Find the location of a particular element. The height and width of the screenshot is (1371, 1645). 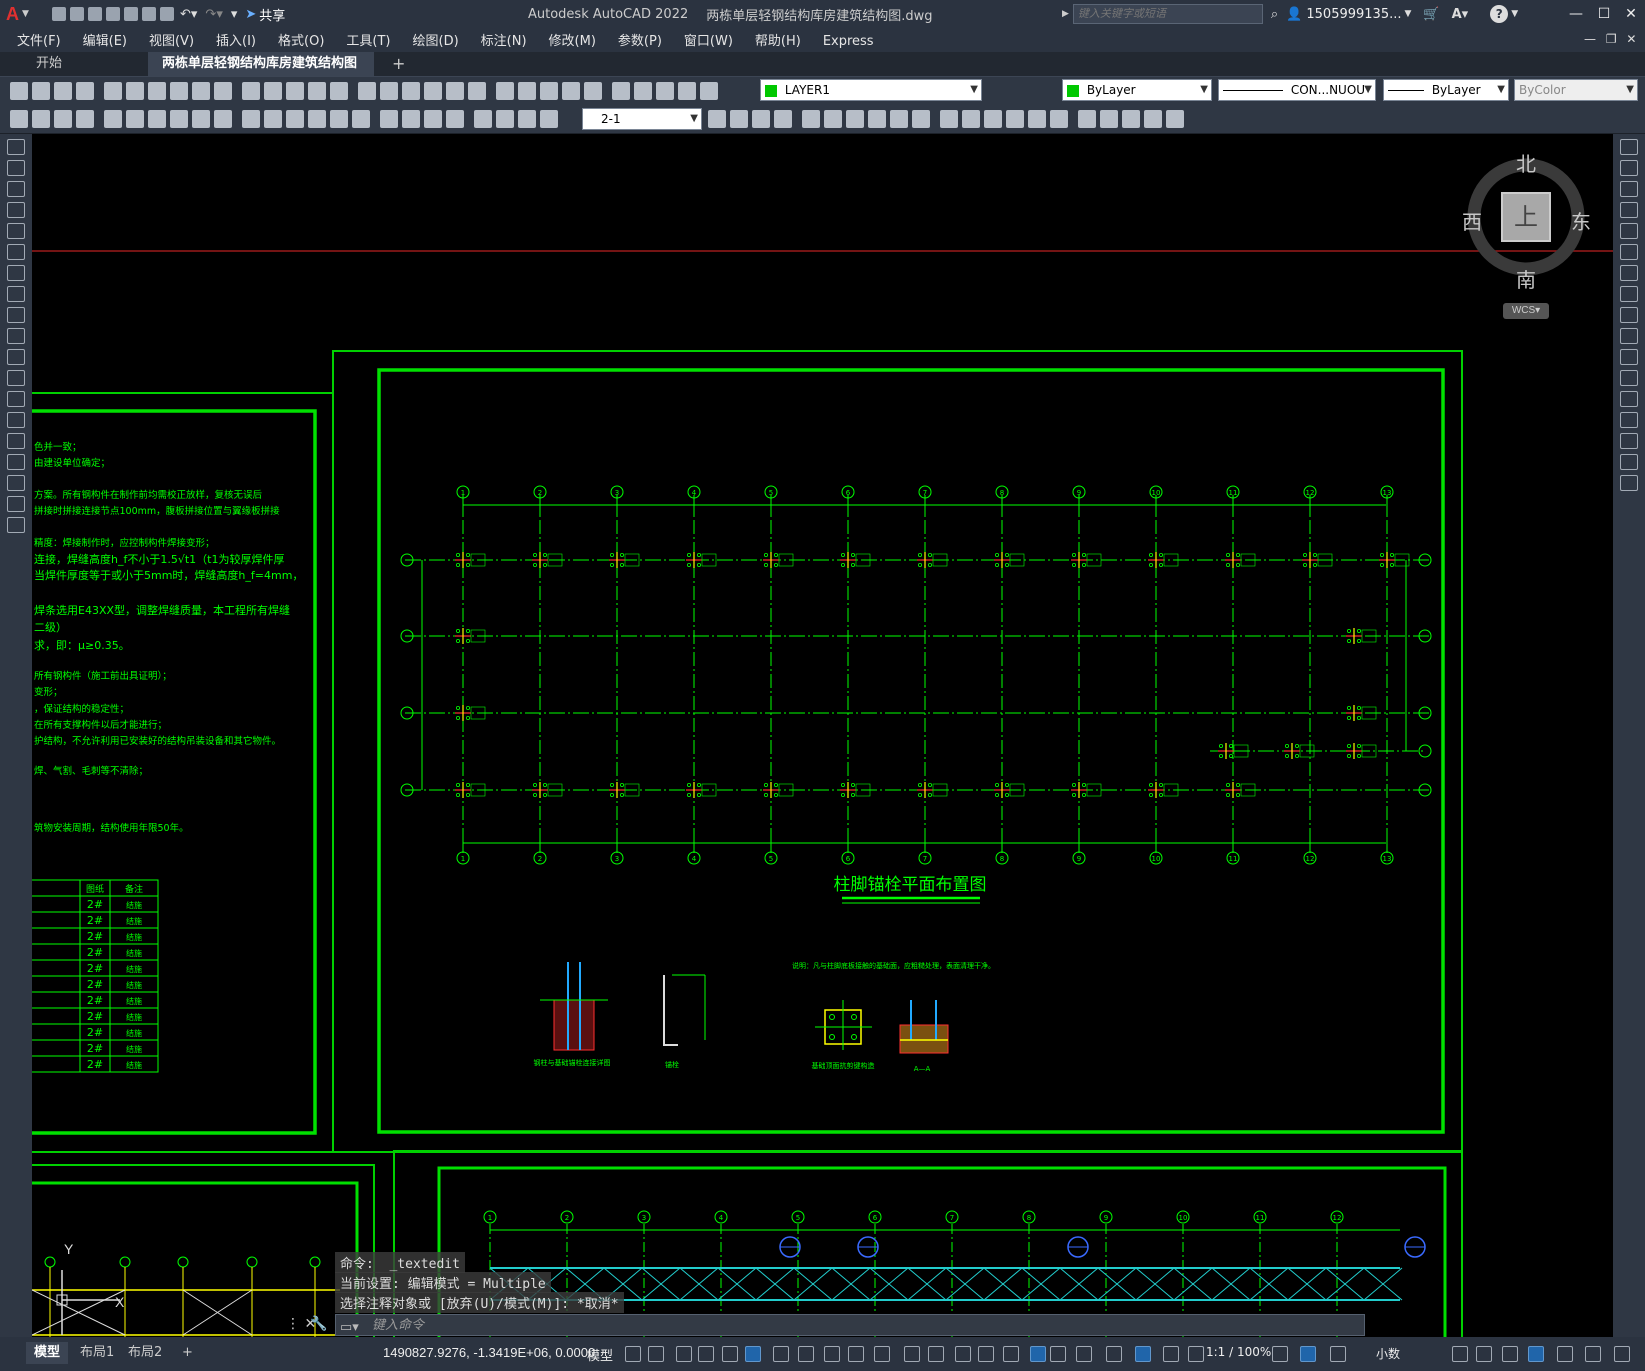

plot-icon is located at coordinates (167, 14).